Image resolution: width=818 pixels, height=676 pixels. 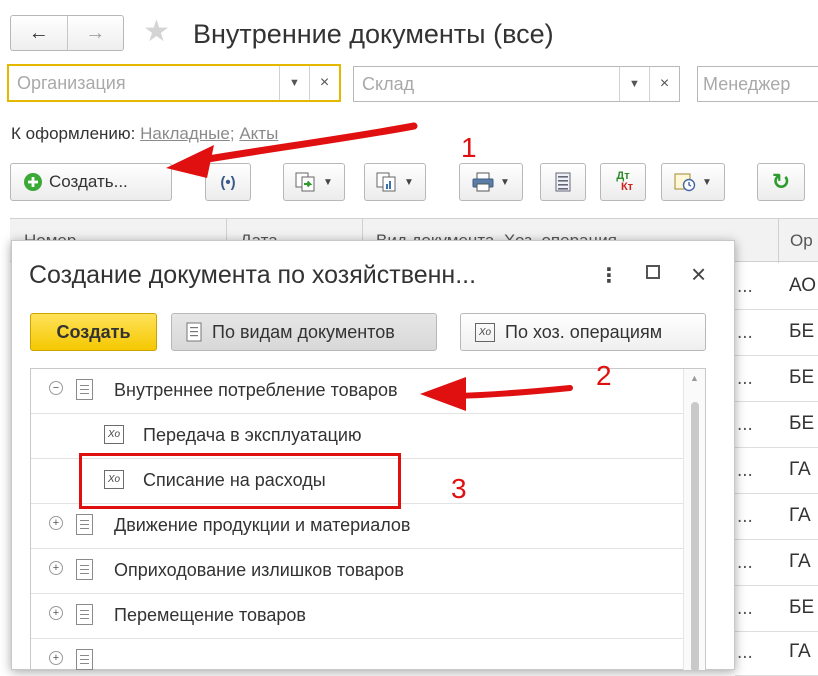 I want to click on annotation-step-1: 1, so click(x=469, y=147).